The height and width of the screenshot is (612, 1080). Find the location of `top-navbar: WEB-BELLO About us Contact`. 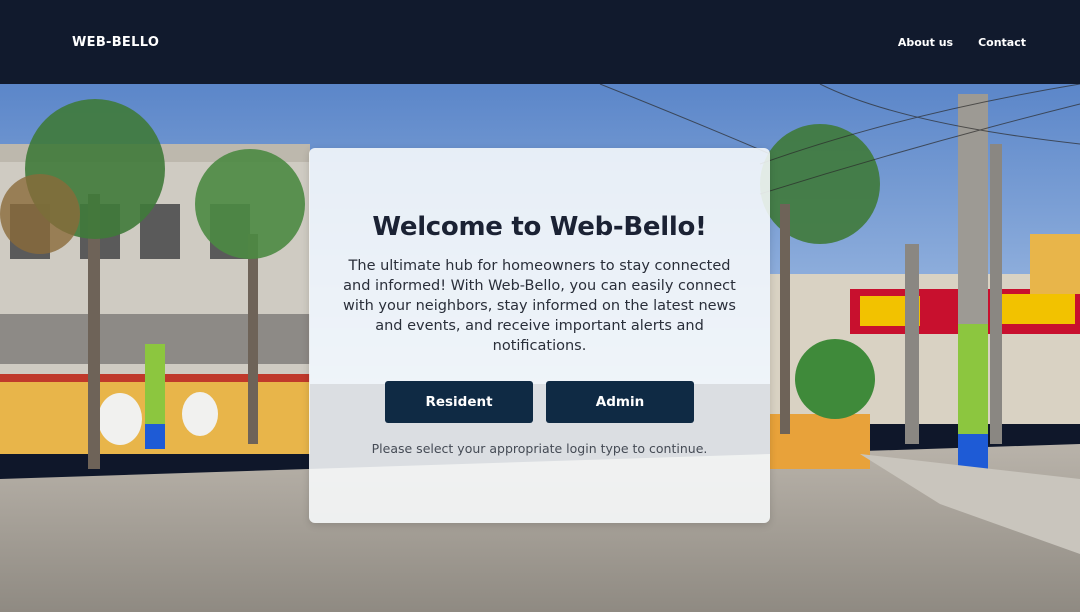

top-navbar: WEB-BELLO About us Contact is located at coordinates (540, 42).